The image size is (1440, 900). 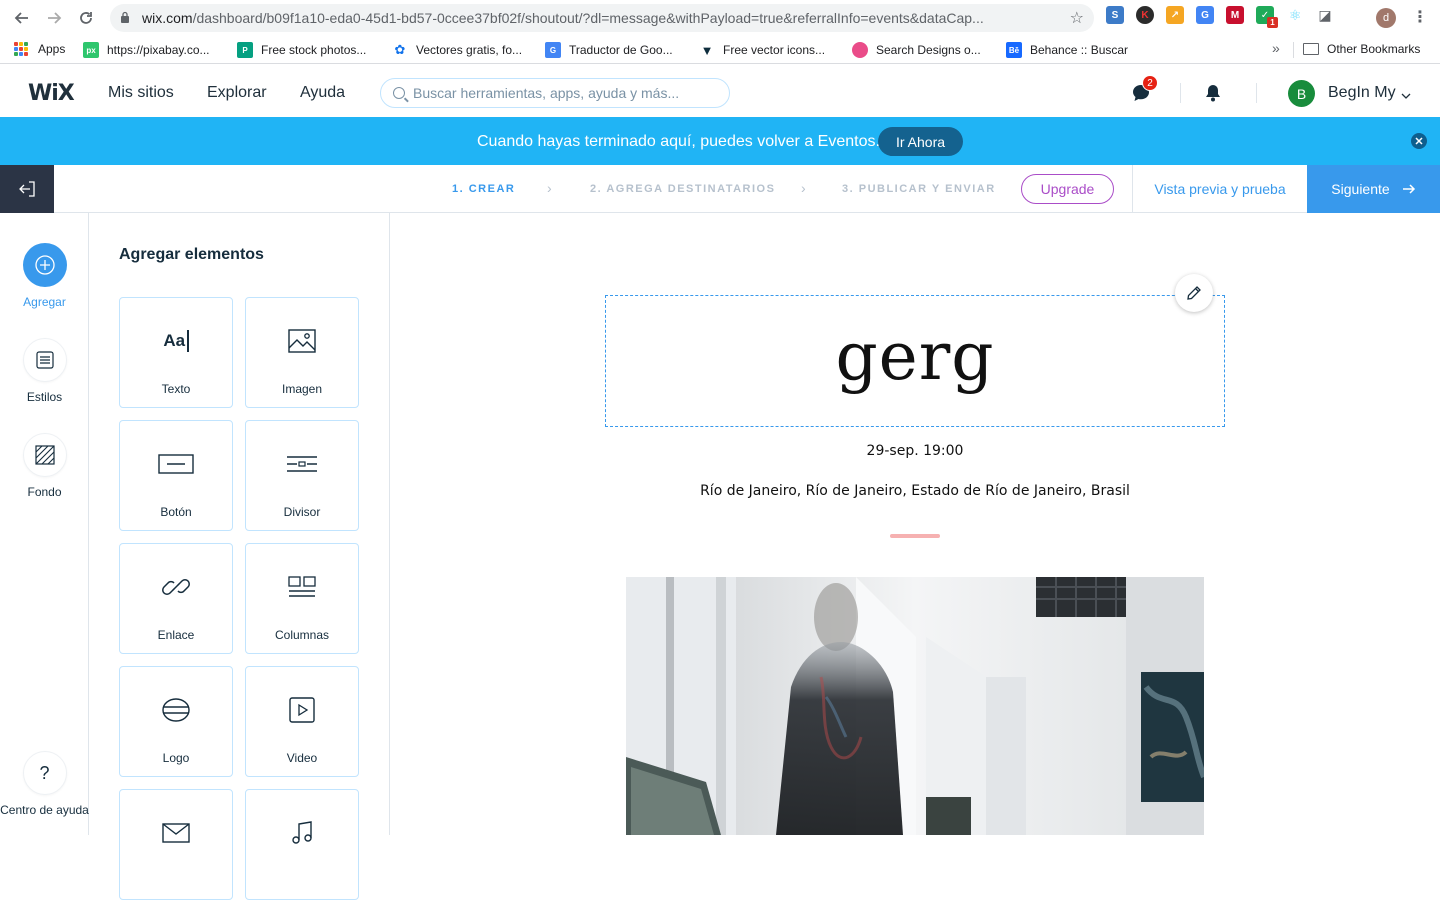 What do you see at coordinates (1235, 15) in the screenshot?
I see `extension-shield-icon: M` at bounding box center [1235, 15].